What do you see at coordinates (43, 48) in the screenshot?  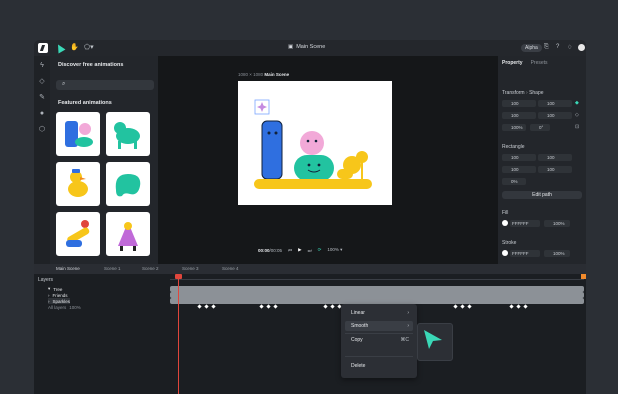 I see `app-logo-icon` at bounding box center [43, 48].